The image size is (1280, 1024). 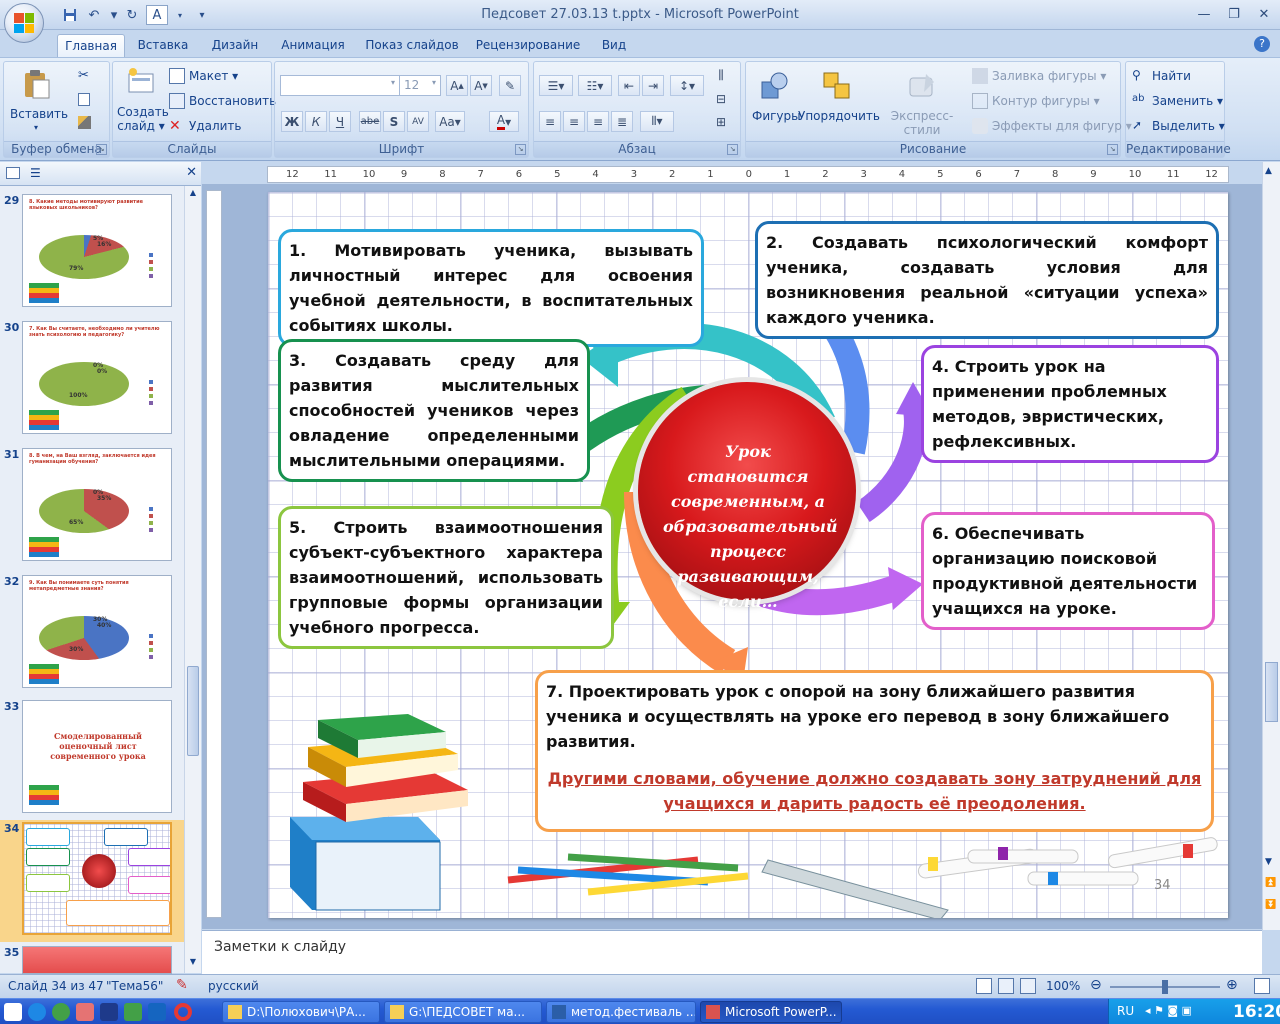 I want to click on cut-button: ✂, so click(x=88, y=76).